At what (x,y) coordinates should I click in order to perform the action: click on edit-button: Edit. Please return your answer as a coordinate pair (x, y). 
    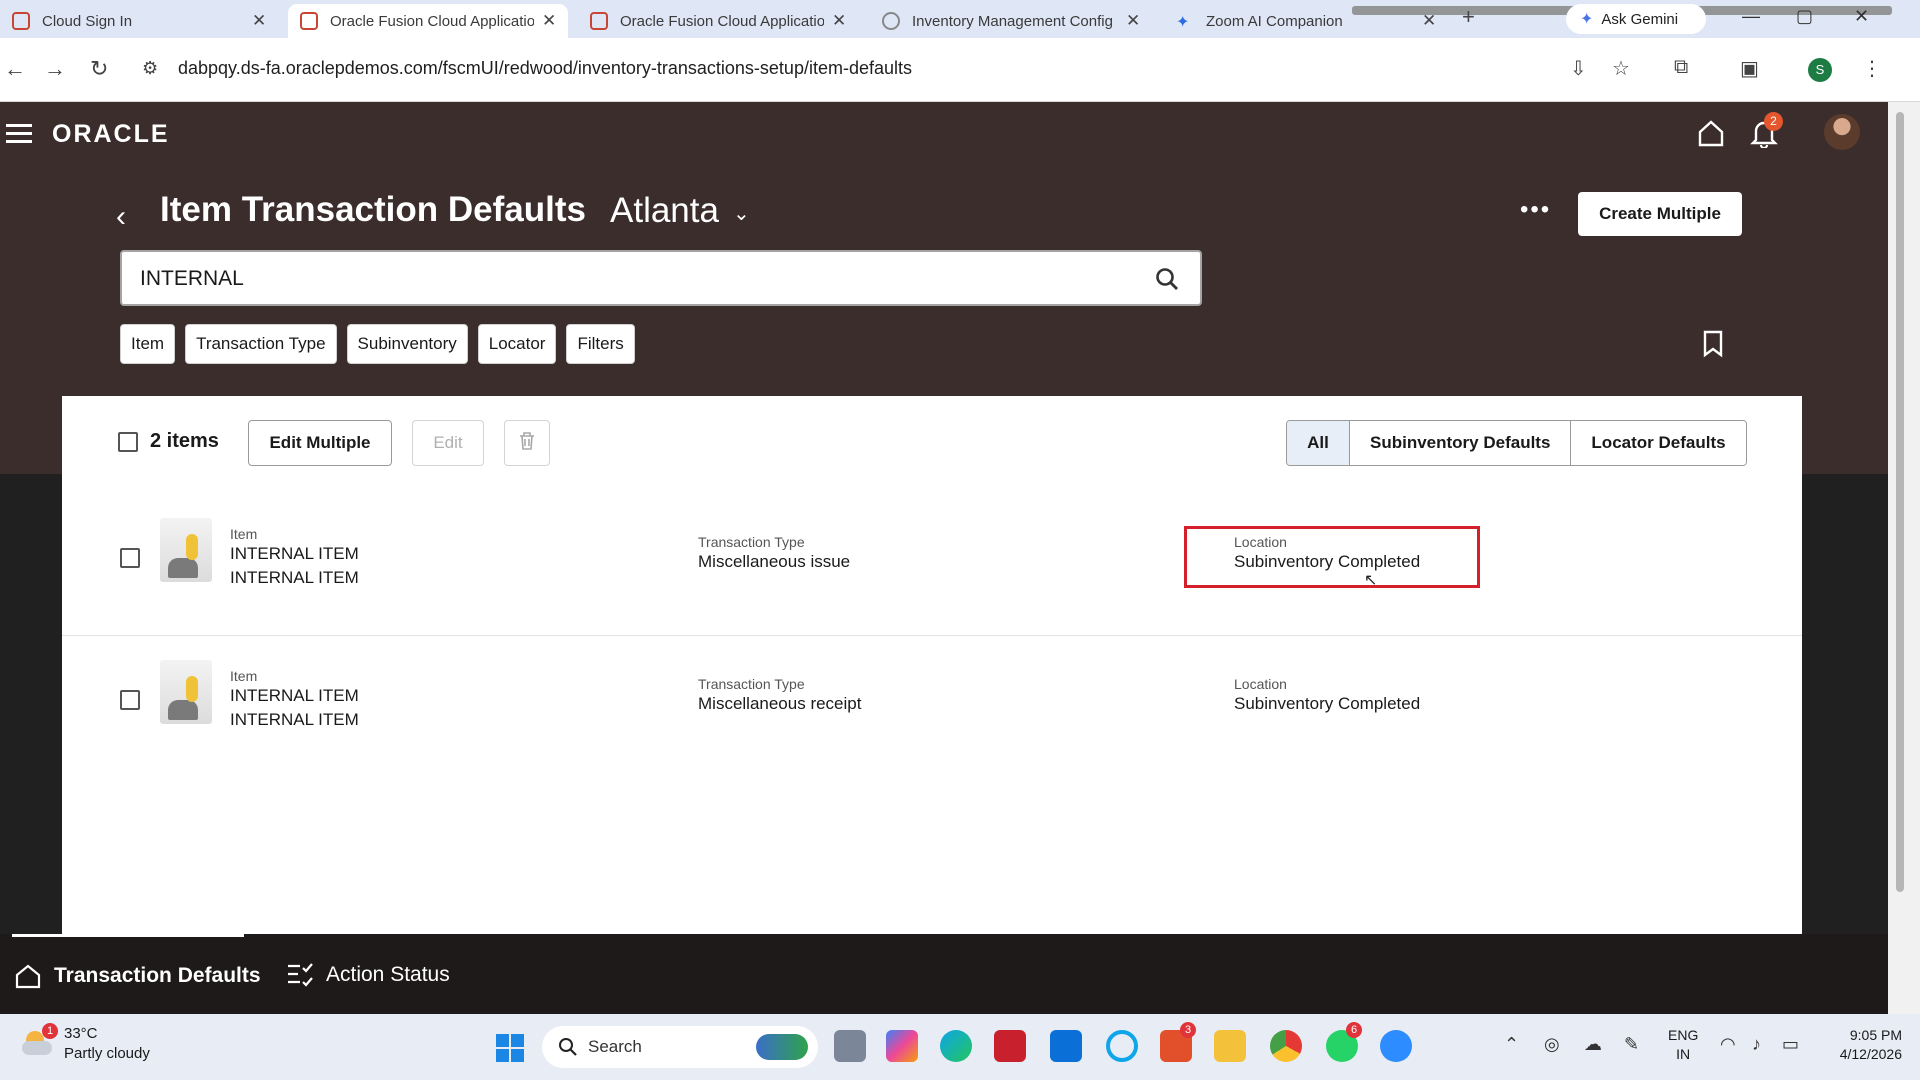
    Looking at the image, I should click on (448, 443).